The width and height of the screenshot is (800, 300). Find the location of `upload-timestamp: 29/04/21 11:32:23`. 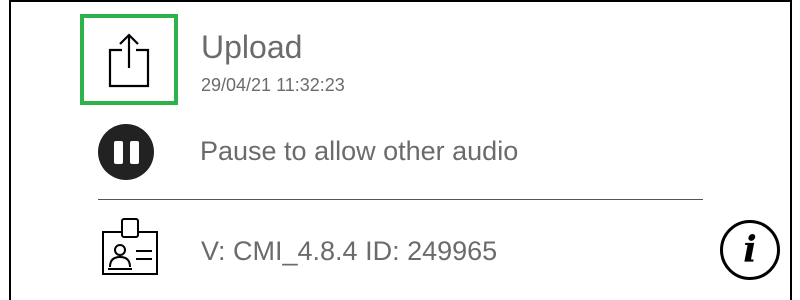

upload-timestamp: 29/04/21 11:32:23 is located at coordinates (273, 85).